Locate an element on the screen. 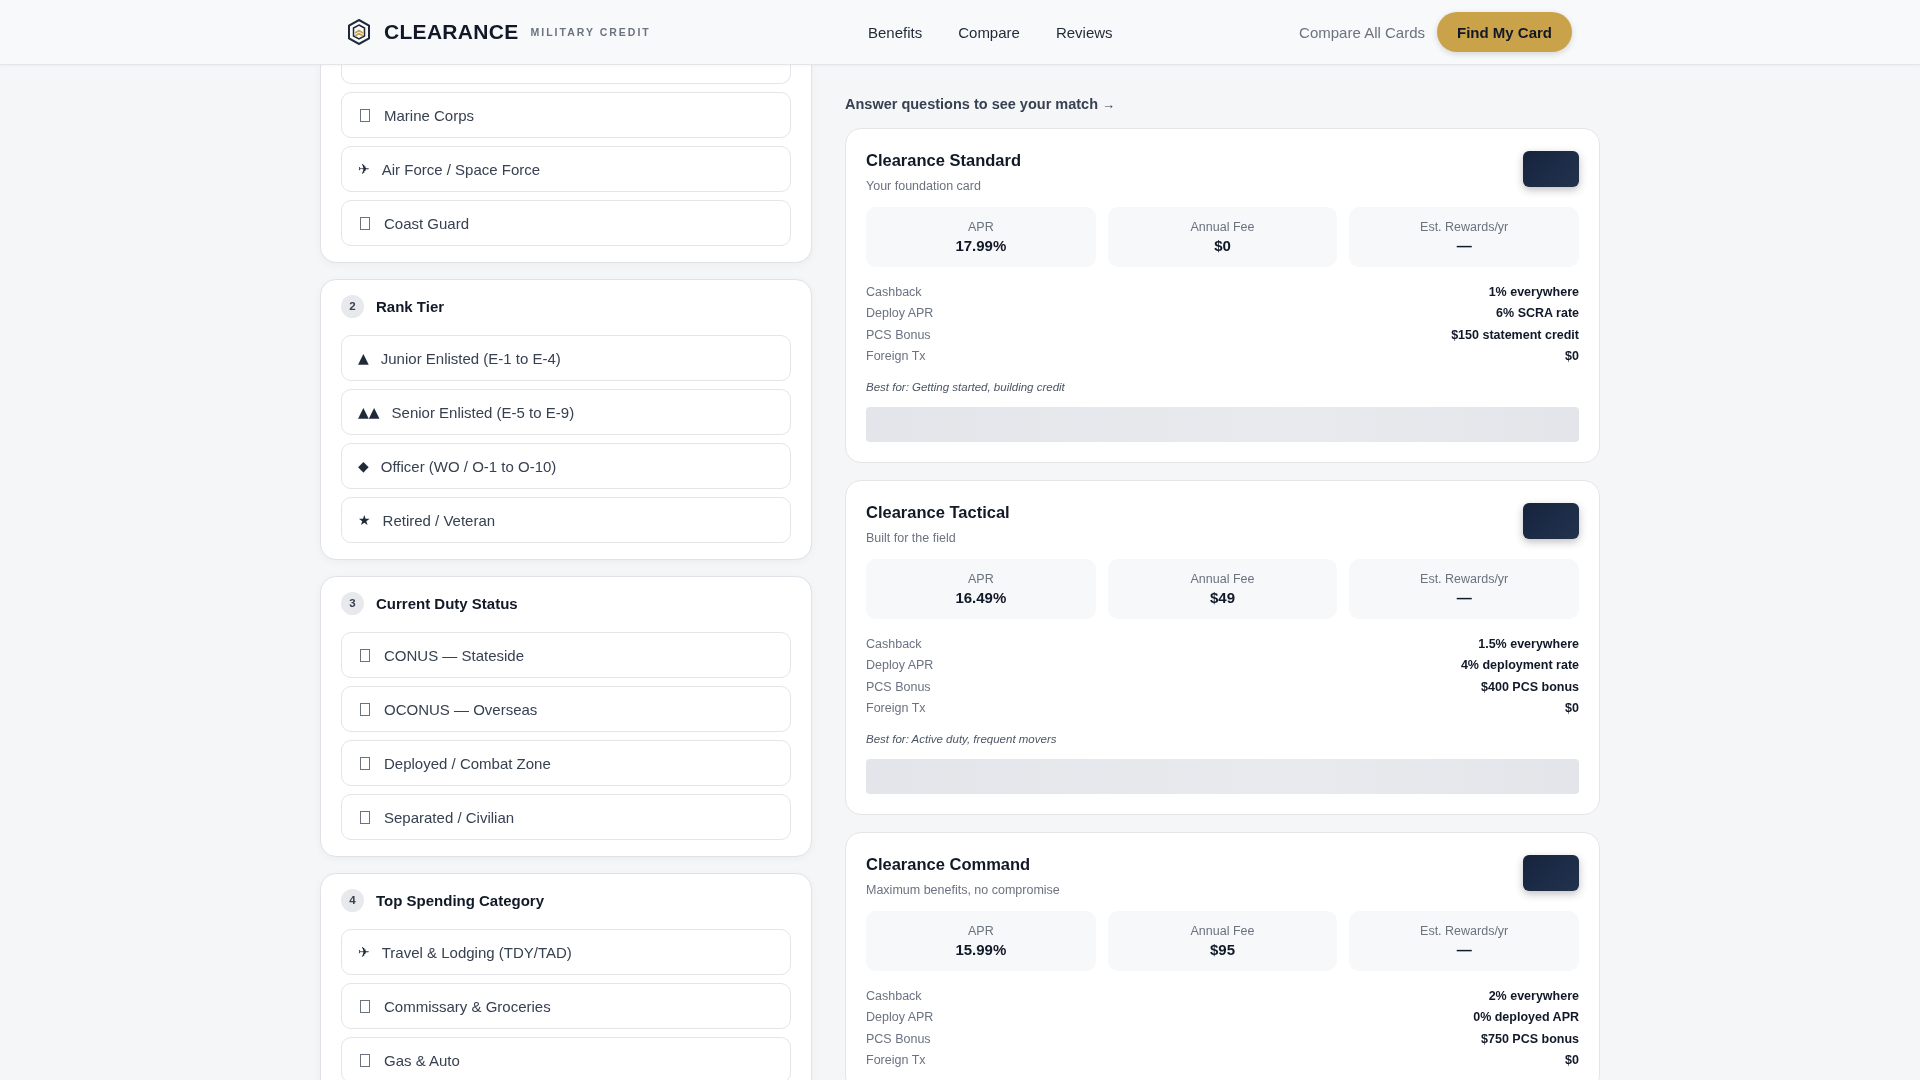 This screenshot has height=1080, width=1920. nav-link: Reviews is located at coordinates (1084, 32).